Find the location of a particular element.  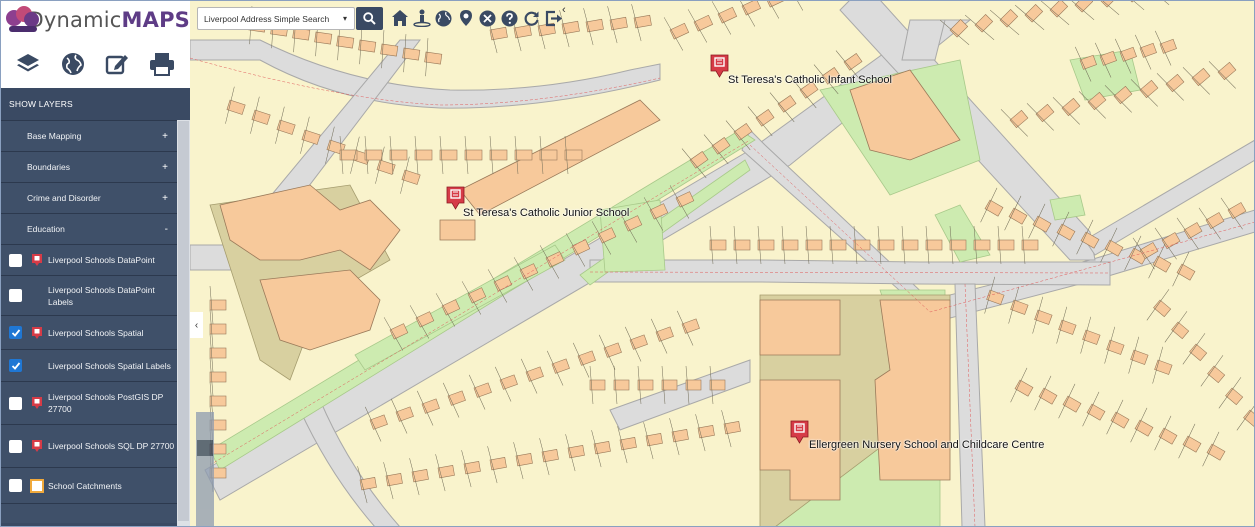

layer-scrollbar is located at coordinates (183, 323).